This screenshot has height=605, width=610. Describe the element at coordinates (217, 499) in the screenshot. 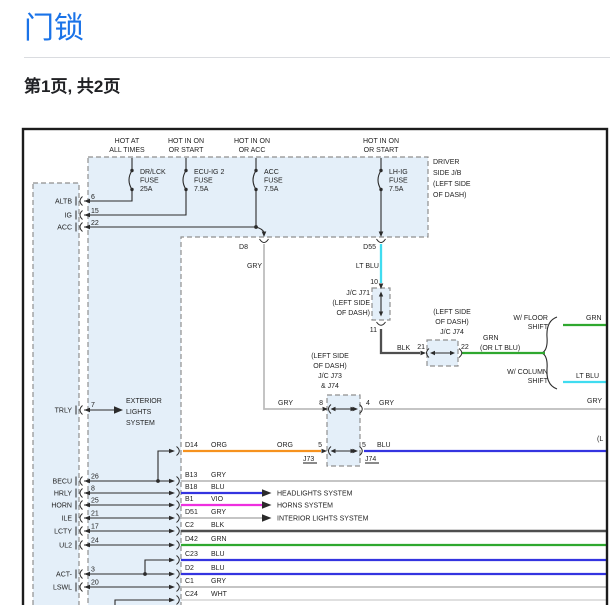

I see `wire-color-label: VIO` at that location.